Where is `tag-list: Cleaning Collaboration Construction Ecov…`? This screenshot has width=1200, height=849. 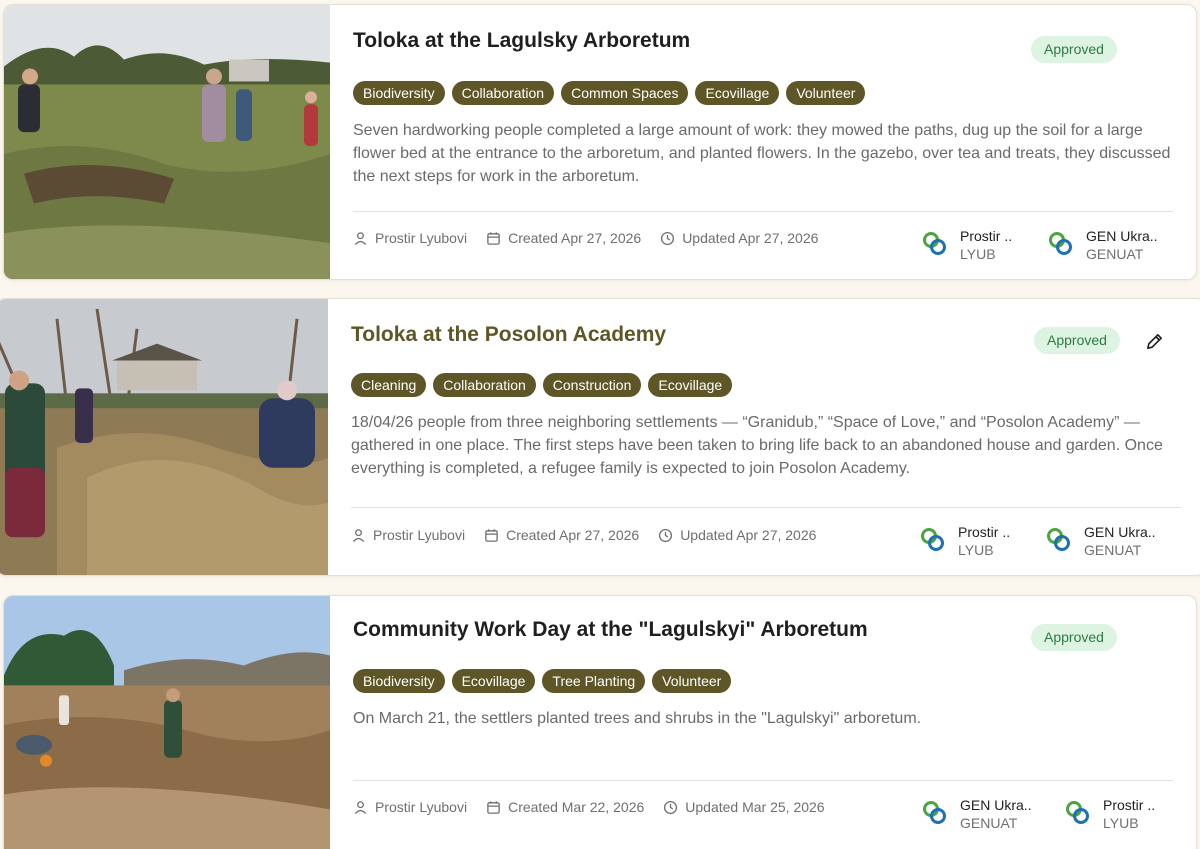 tag-list: Cleaning Collaboration Construction Ecov… is located at coordinates (542, 385).